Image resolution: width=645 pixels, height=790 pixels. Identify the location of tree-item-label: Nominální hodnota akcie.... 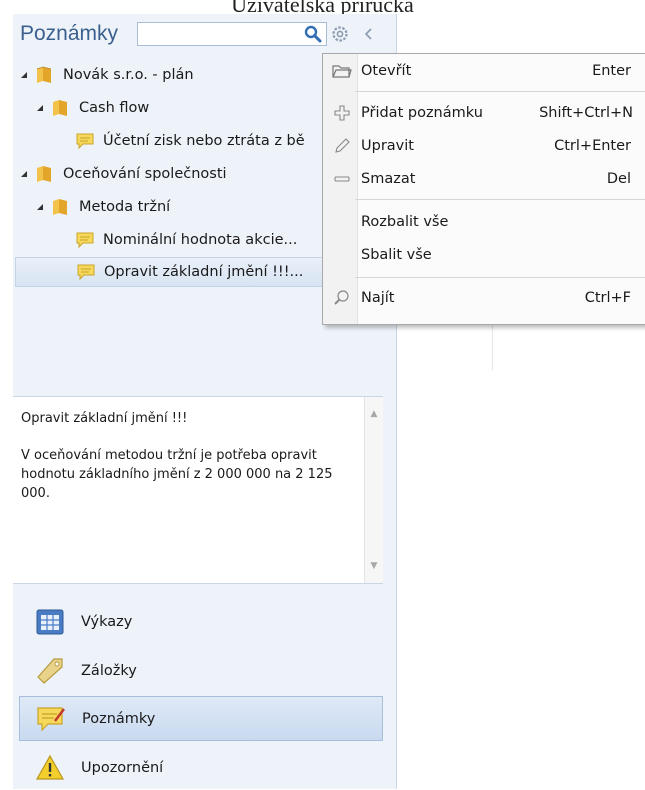
(200, 240).